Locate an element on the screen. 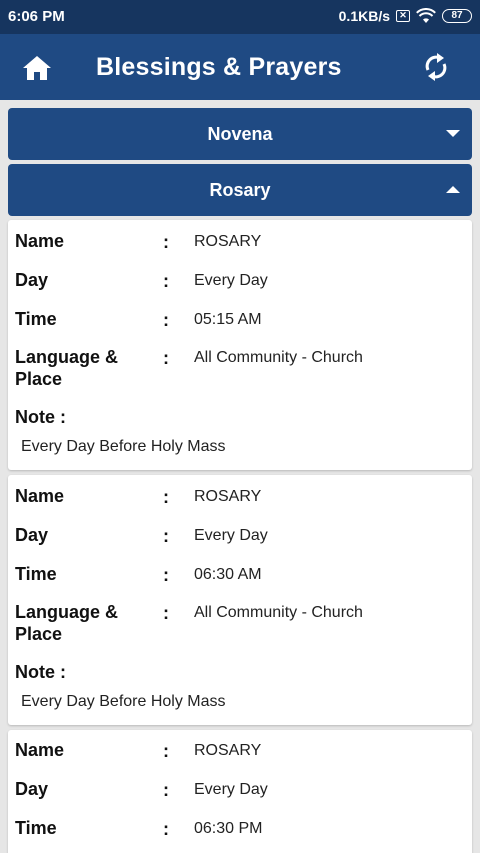 The image size is (480, 853). home-button is located at coordinates (37, 68).